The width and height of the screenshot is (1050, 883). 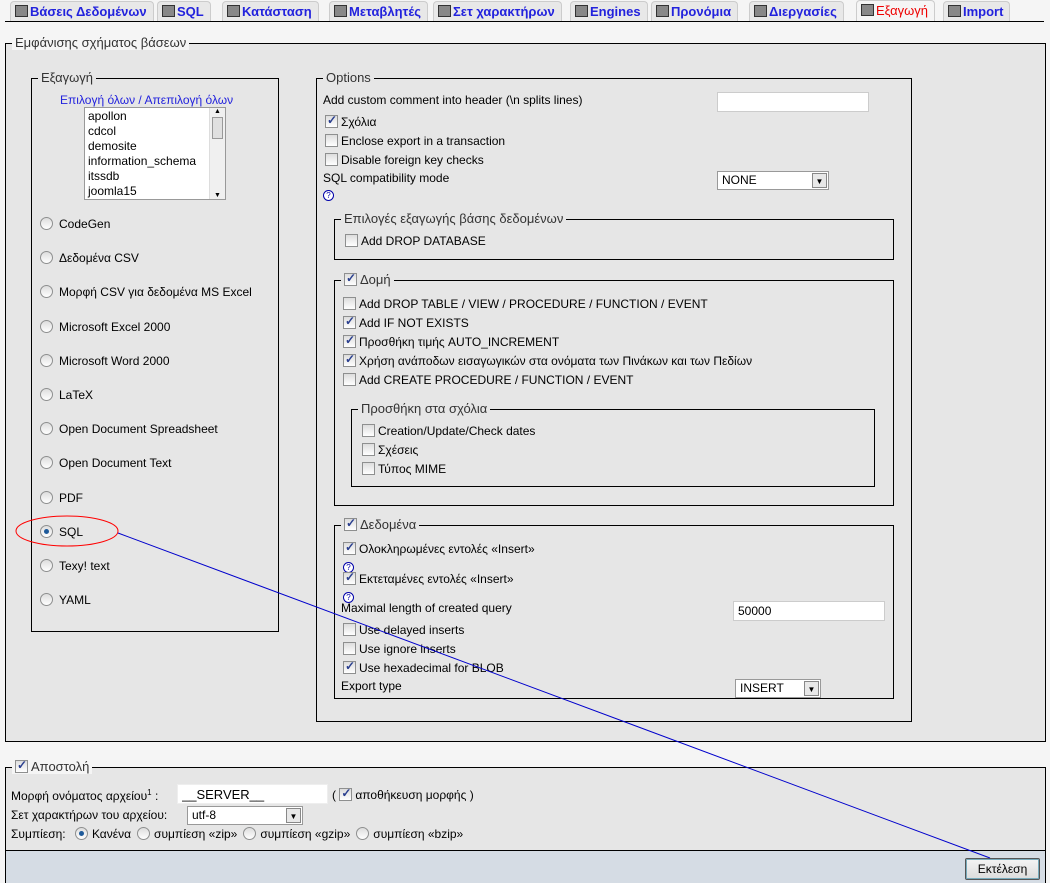 I want to click on hex-checkbox, so click(x=349, y=666).